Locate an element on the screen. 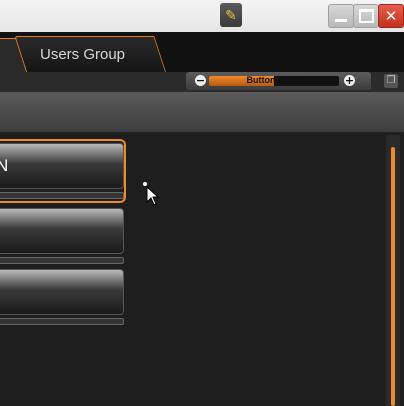  pencil-icon: ✎ is located at coordinates (231, 15).